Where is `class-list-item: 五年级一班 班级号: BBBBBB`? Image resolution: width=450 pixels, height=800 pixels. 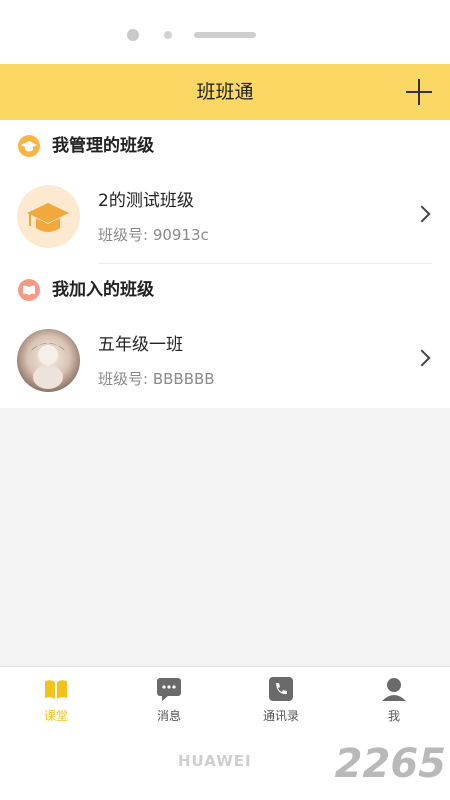 class-list-item: 五年级一班 班级号: BBBBBB is located at coordinates (225, 362).